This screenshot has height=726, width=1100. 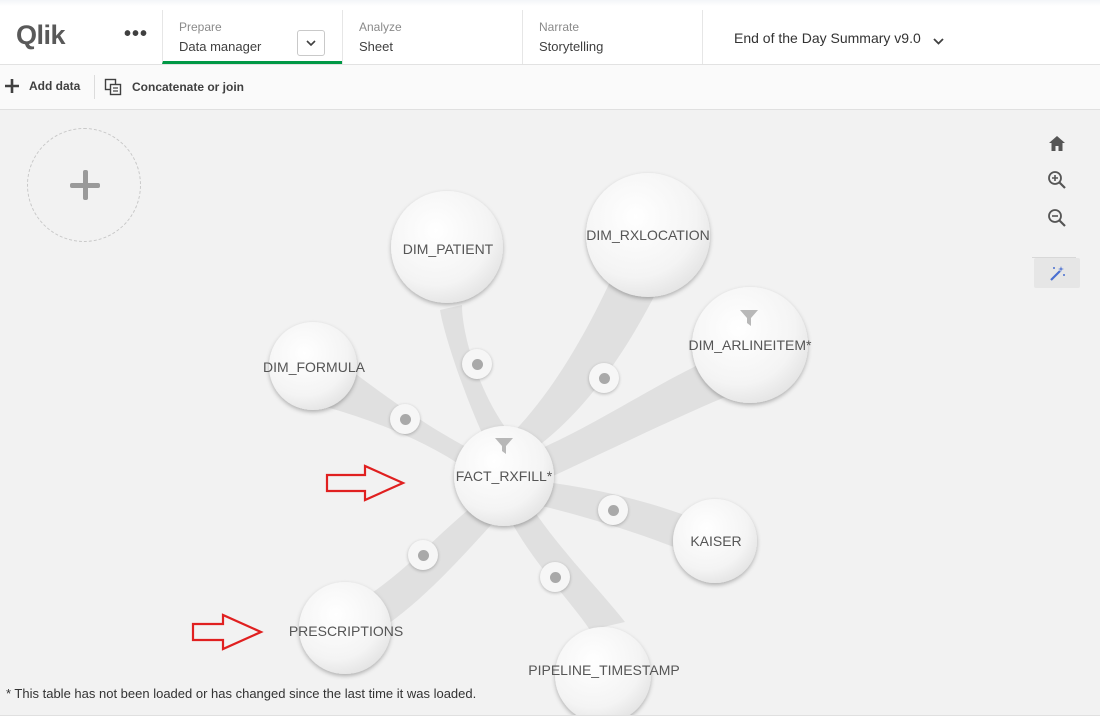 I want to click on table-dim-rxlocation: DIM_RXLOCATION, so click(x=647, y=235).